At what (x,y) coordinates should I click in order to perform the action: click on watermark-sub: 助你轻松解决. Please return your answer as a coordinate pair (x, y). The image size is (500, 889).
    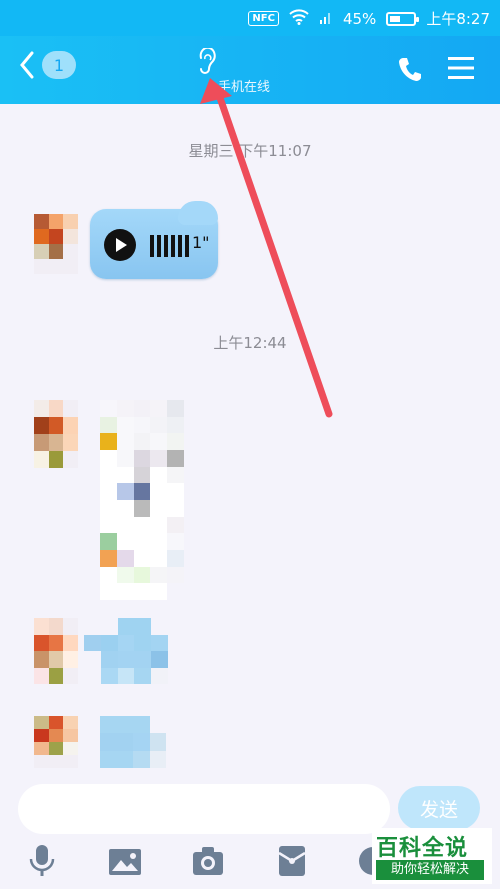
    Looking at the image, I should click on (430, 870).